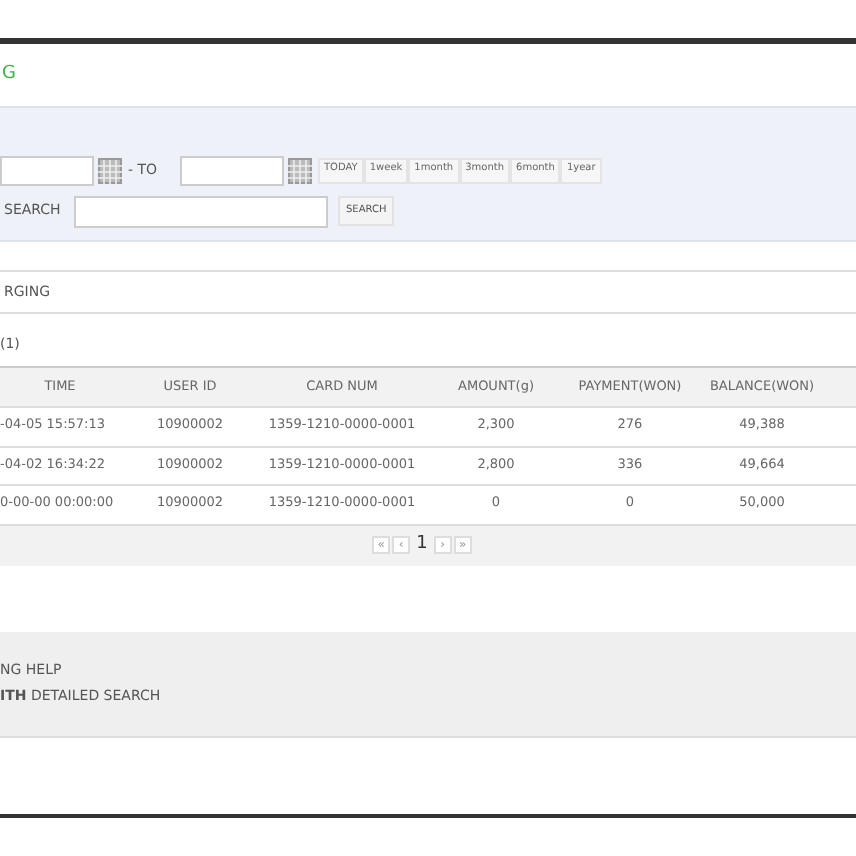 This screenshot has width=856, height=856. Describe the element at coordinates (201, 211) in the screenshot. I see `search-field` at that location.